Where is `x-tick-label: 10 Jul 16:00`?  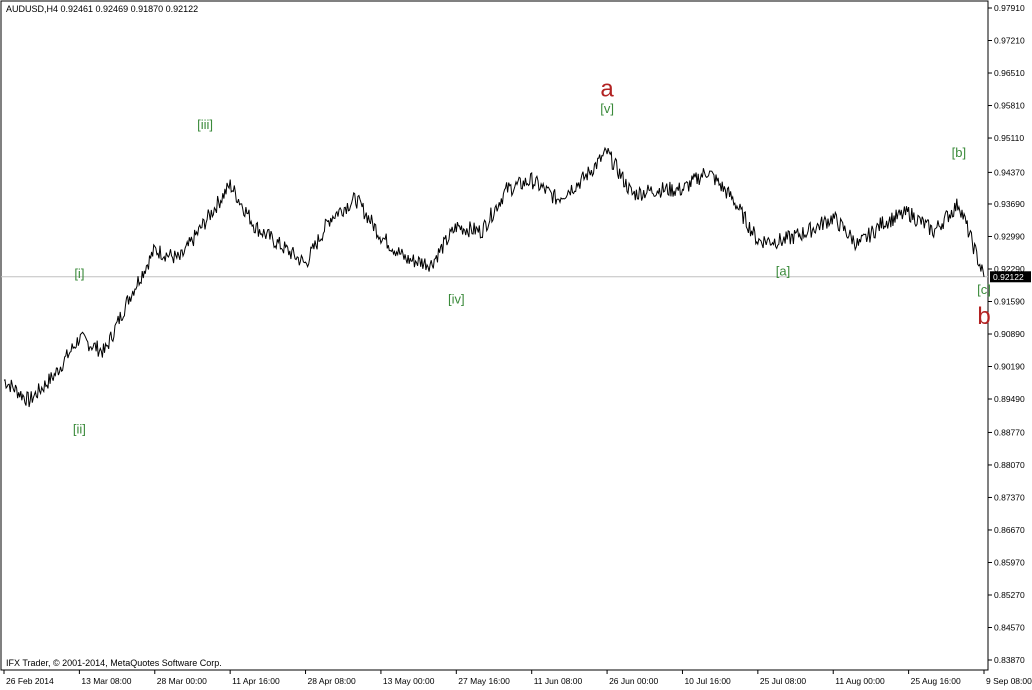
x-tick-label: 10 Jul 16:00 is located at coordinates (707, 681).